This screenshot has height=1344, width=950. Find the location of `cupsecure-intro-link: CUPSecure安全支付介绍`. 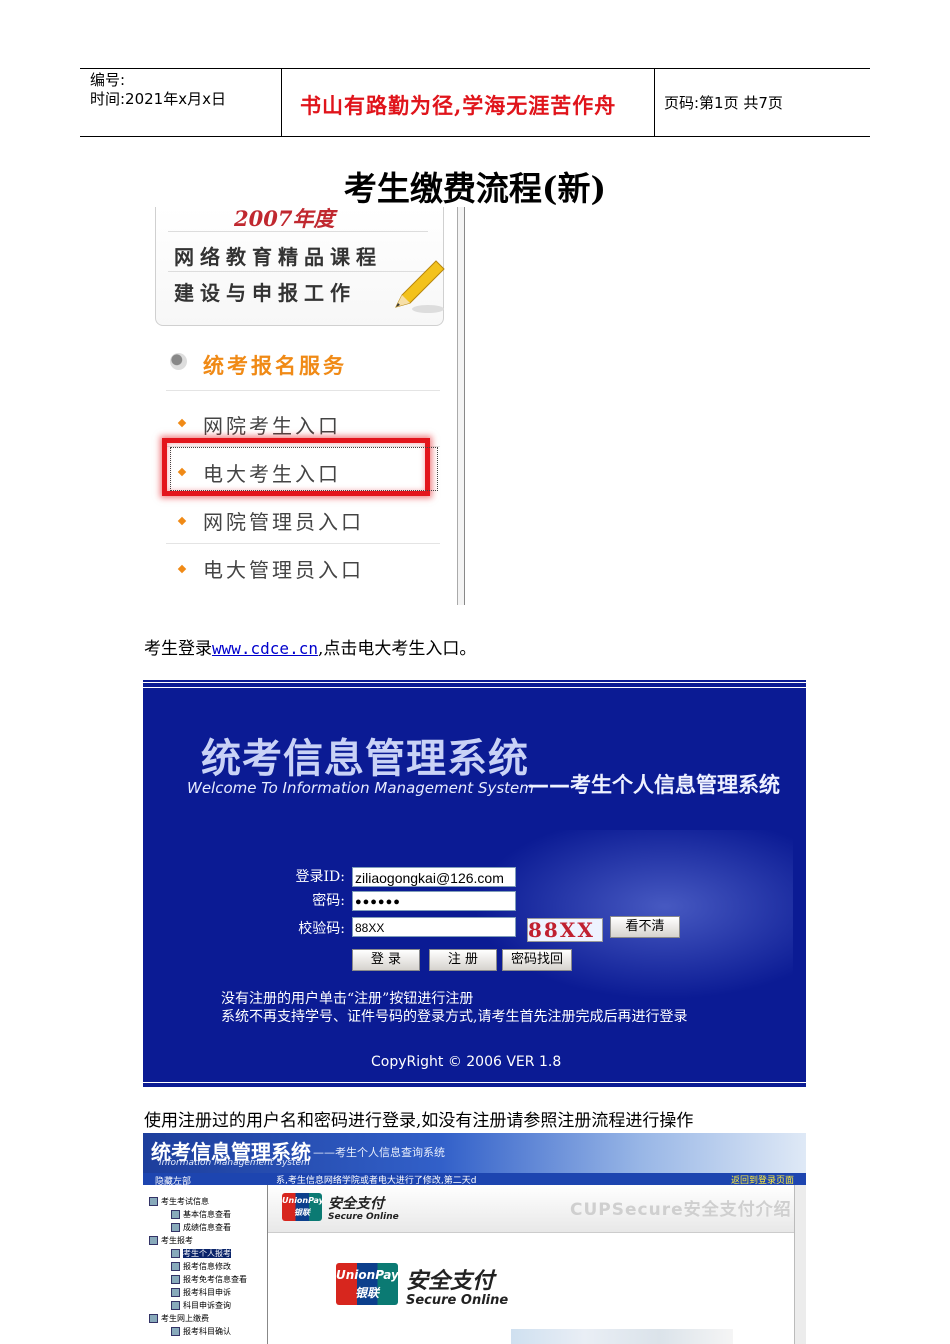

cupsecure-intro-link: CUPSecure安全支付介绍 is located at coordinates (681, 1207).